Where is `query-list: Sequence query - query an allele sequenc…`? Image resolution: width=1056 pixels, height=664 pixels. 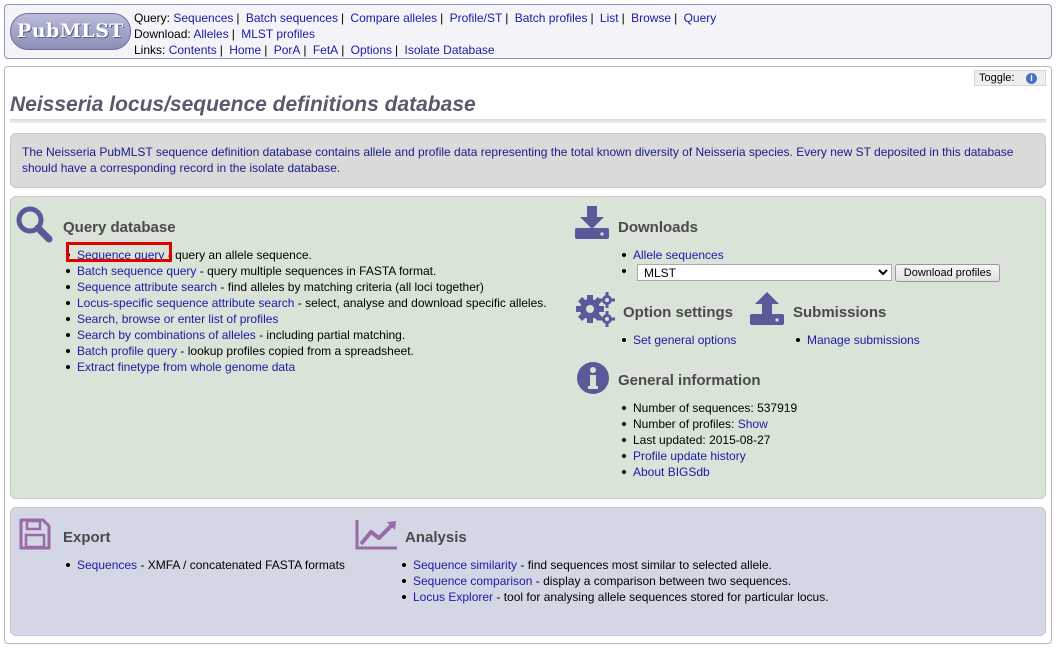
query-list: Sequence query - query an allele sequenc… is located at coordinates (305, 311).